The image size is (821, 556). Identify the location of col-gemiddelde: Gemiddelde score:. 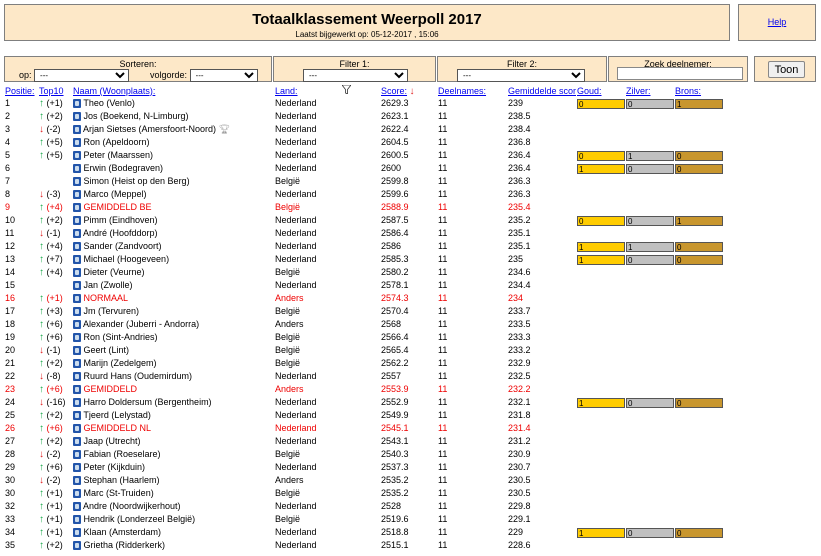
(542, 91).